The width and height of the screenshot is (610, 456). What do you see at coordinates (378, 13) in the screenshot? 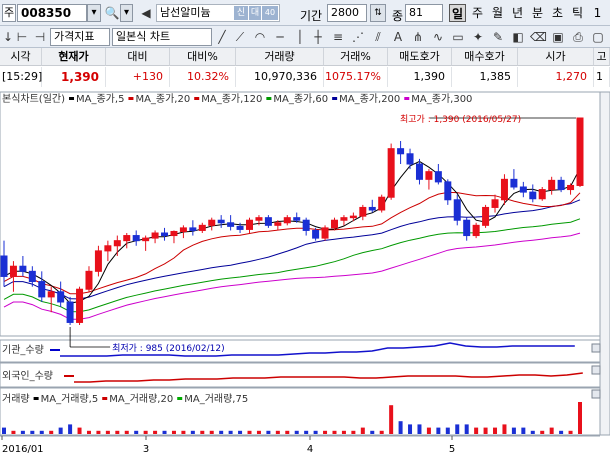
I see `period-stepper: ⇅` at bounding box center [378, 13].